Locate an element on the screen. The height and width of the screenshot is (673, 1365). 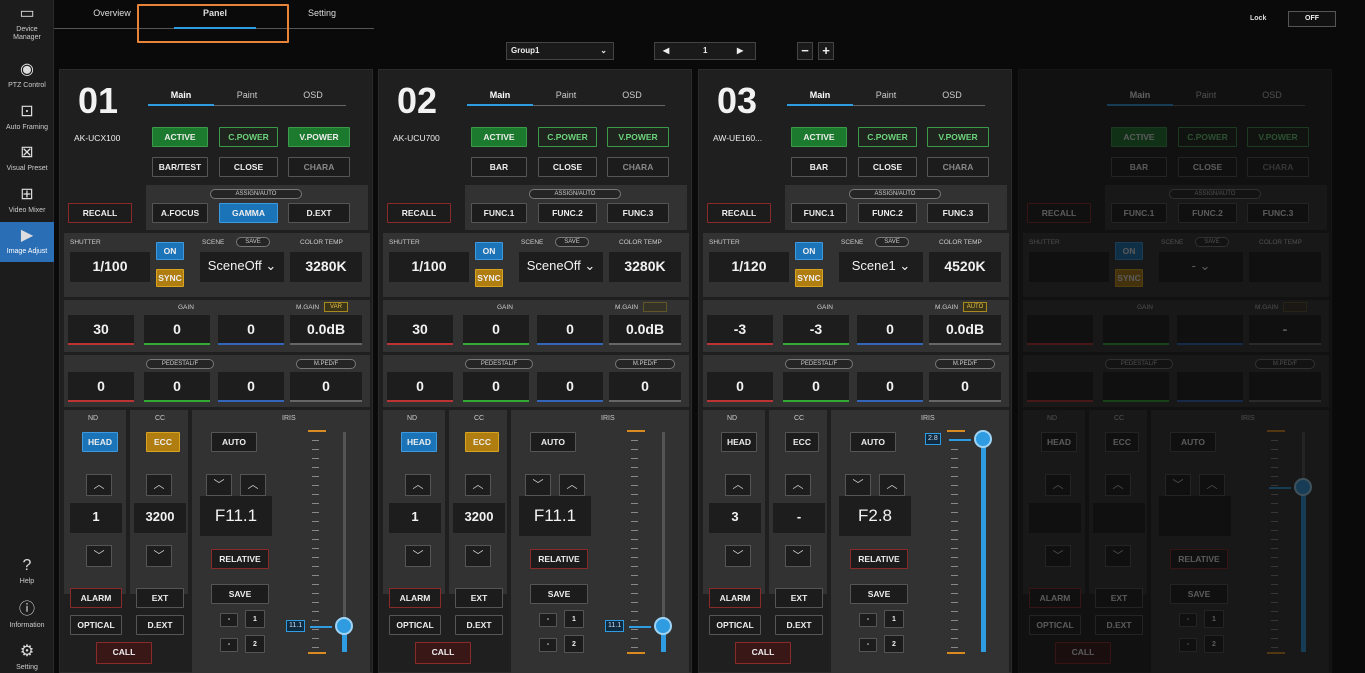
plus-button: + is located at coordinates (826, 51).